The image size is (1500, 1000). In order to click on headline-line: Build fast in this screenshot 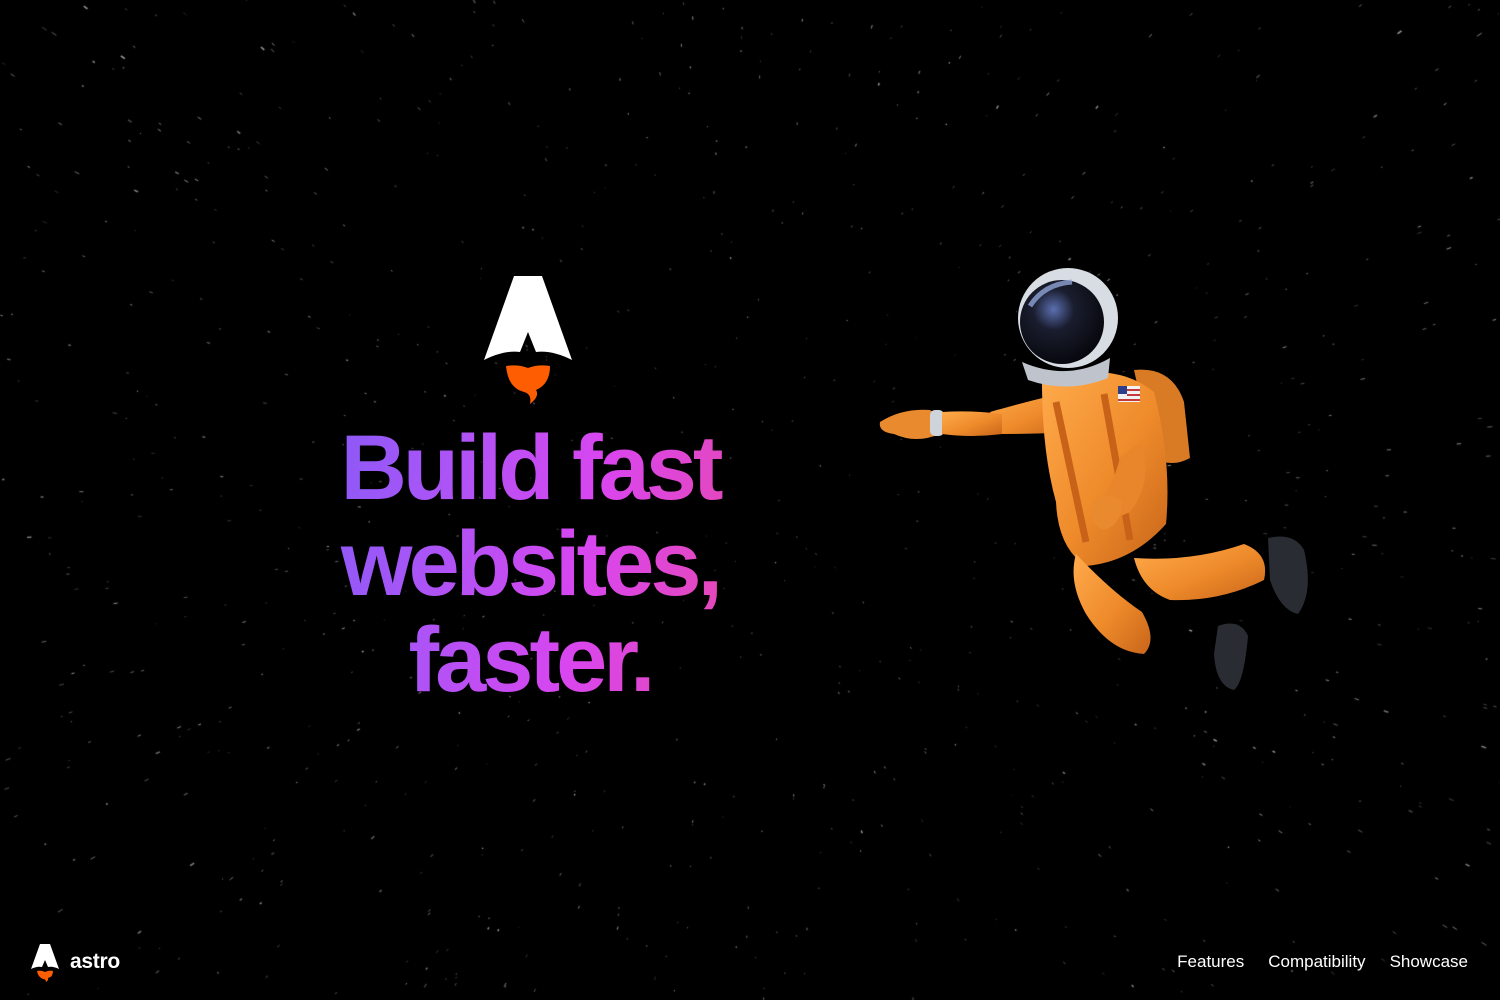, I will do `click(530, 468)`.